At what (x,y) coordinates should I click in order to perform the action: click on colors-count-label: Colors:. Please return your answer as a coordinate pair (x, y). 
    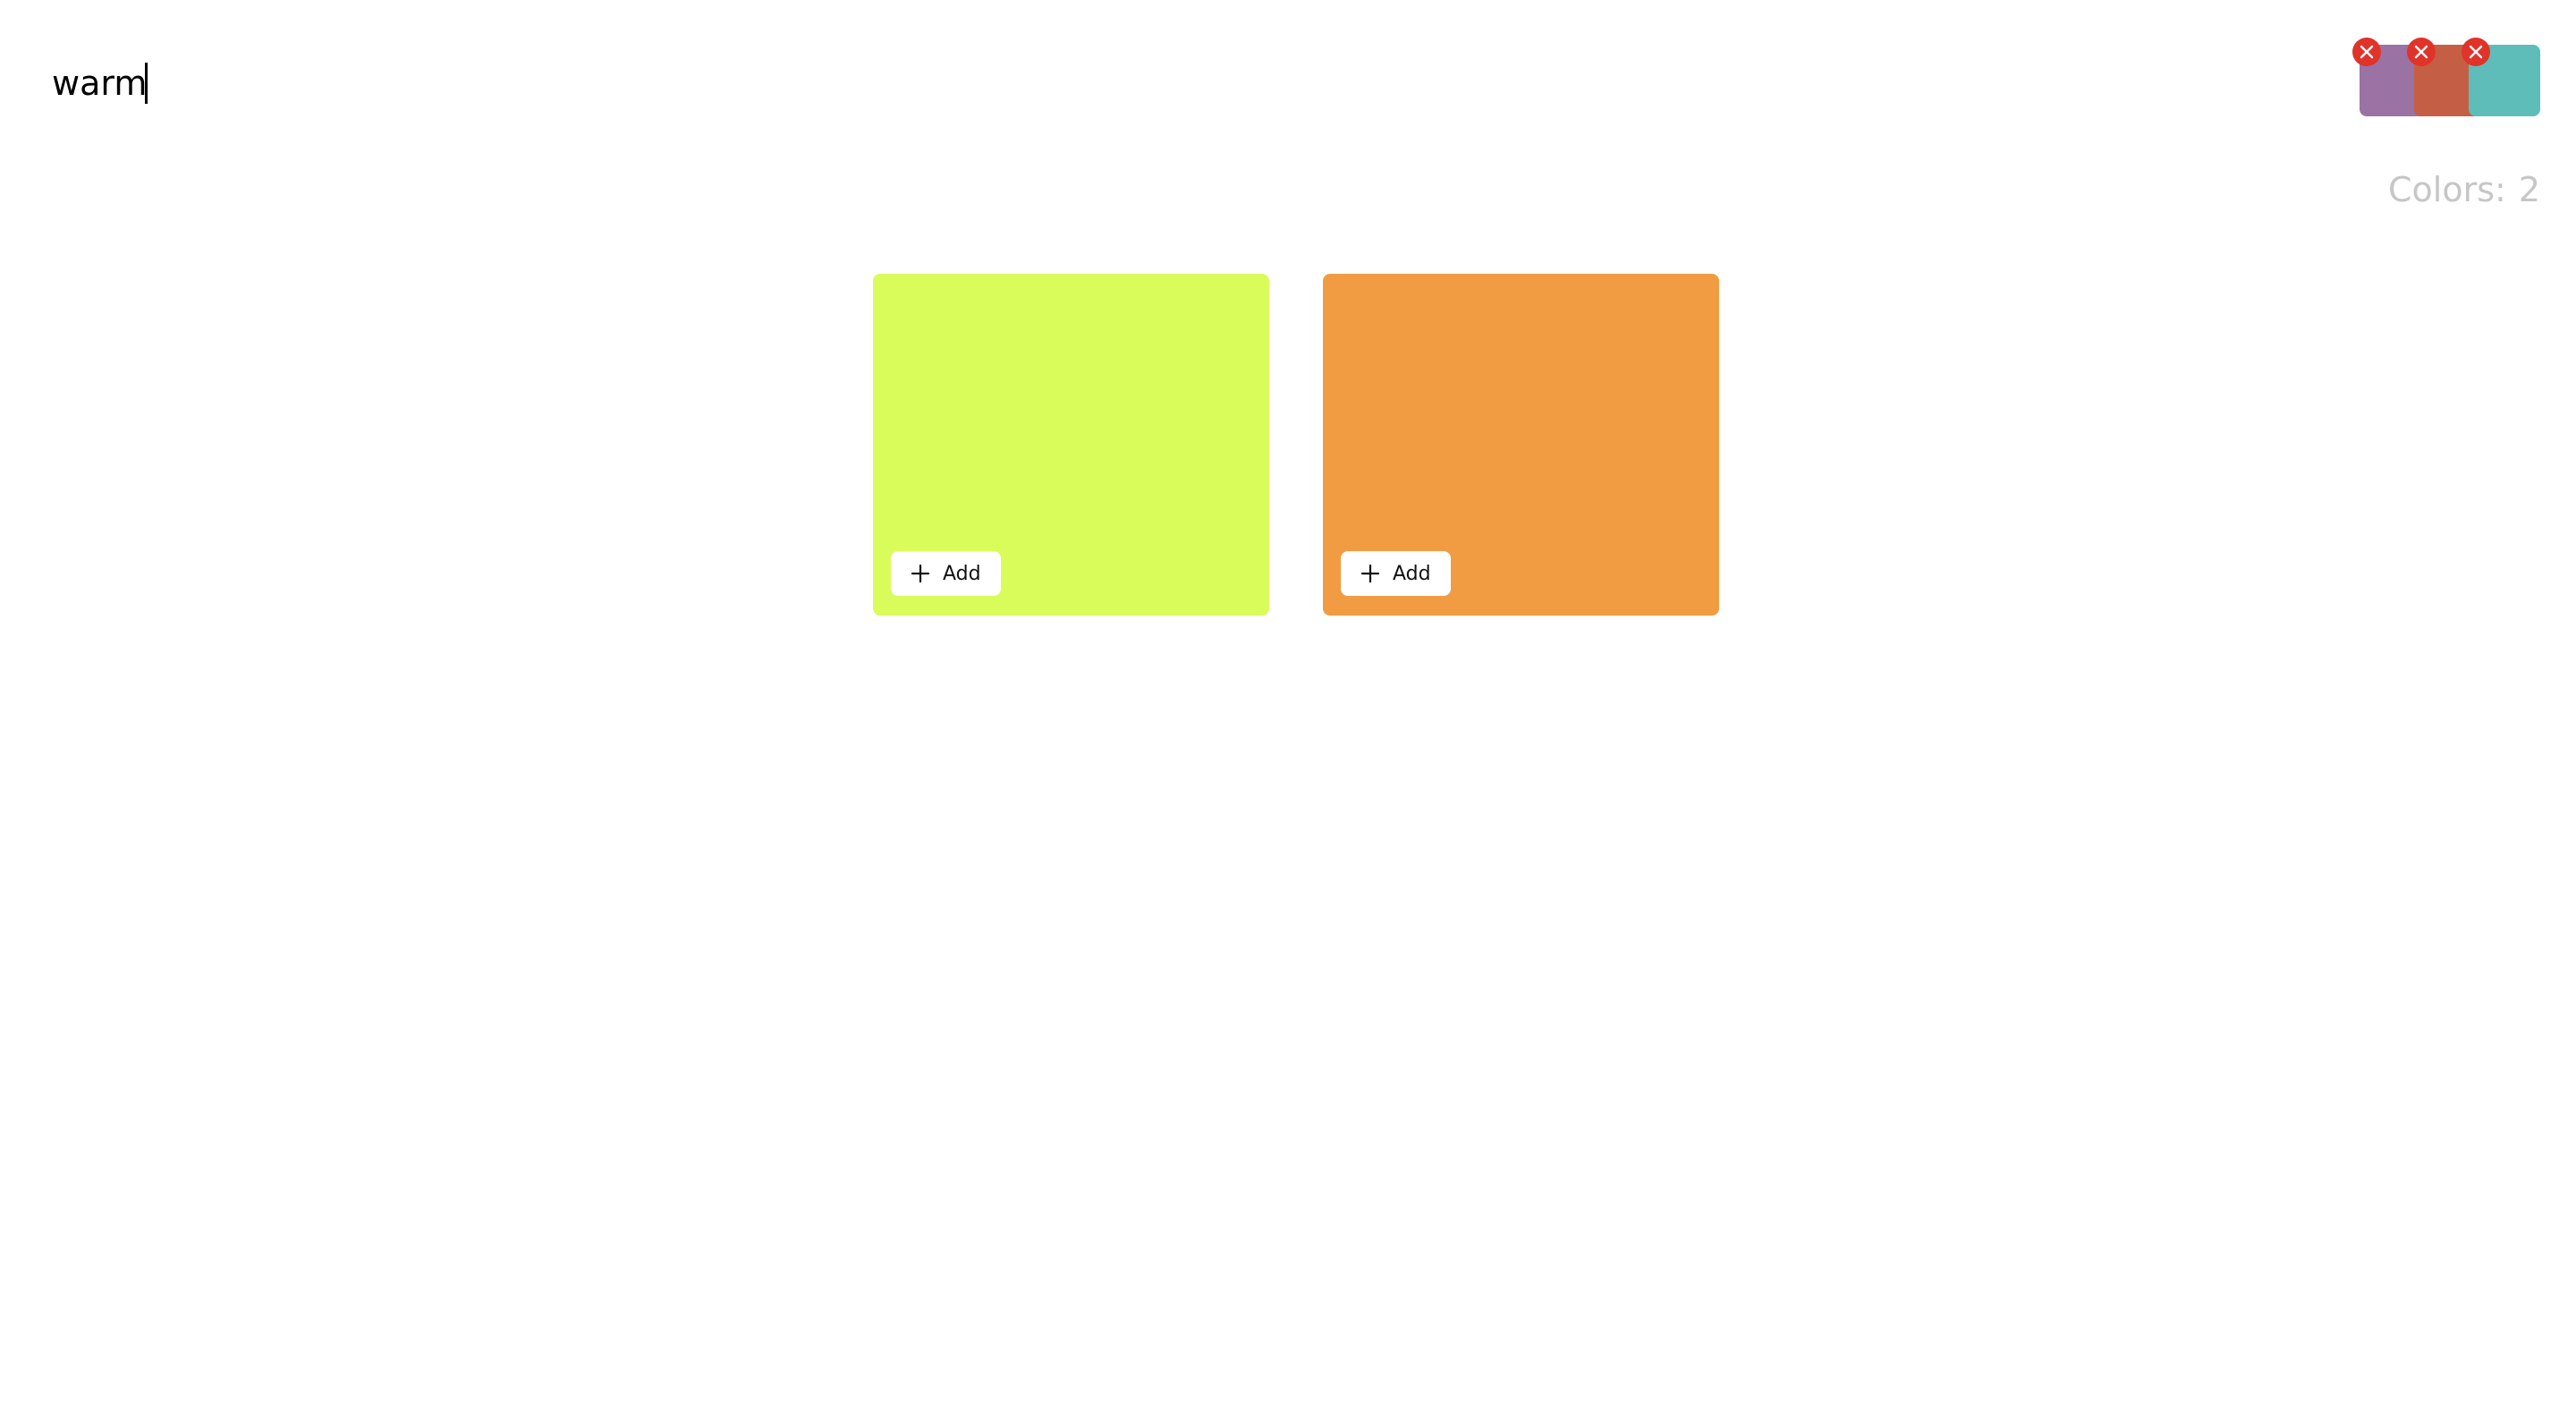
    Looking at the image, I should click on (2447, 190).